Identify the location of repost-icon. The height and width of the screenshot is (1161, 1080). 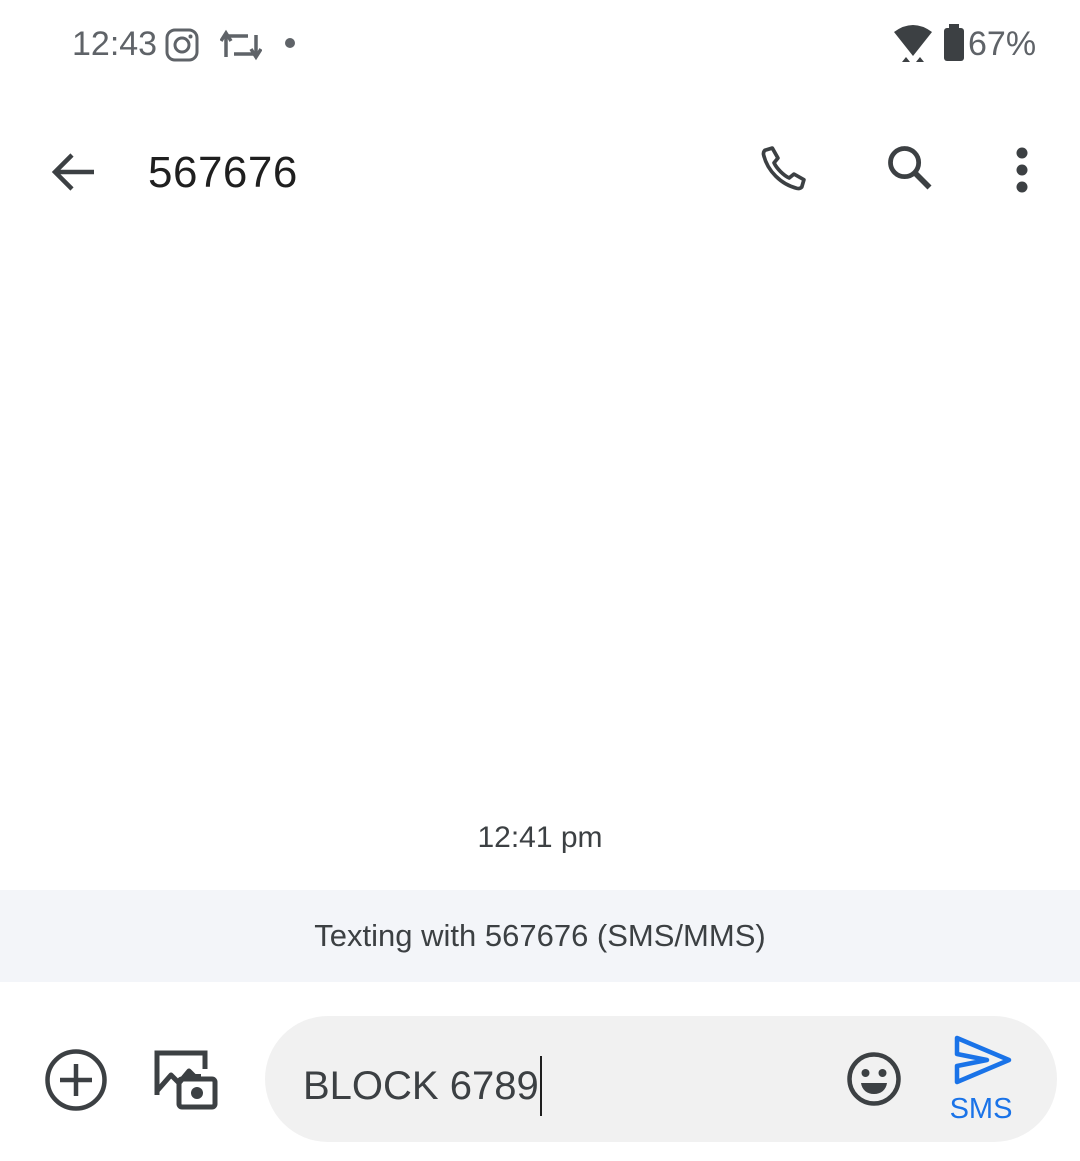
(241, 45).